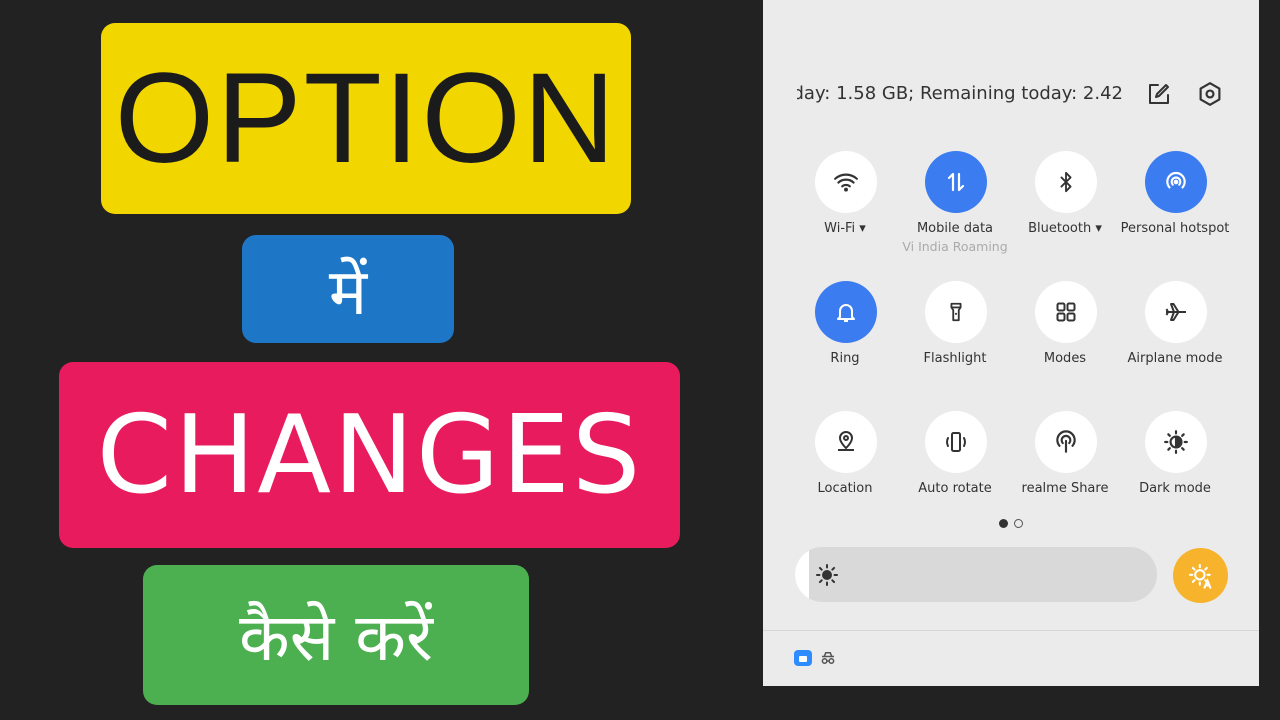  I want to click on tile-realme-share: realme Share, so click(1065, 466).